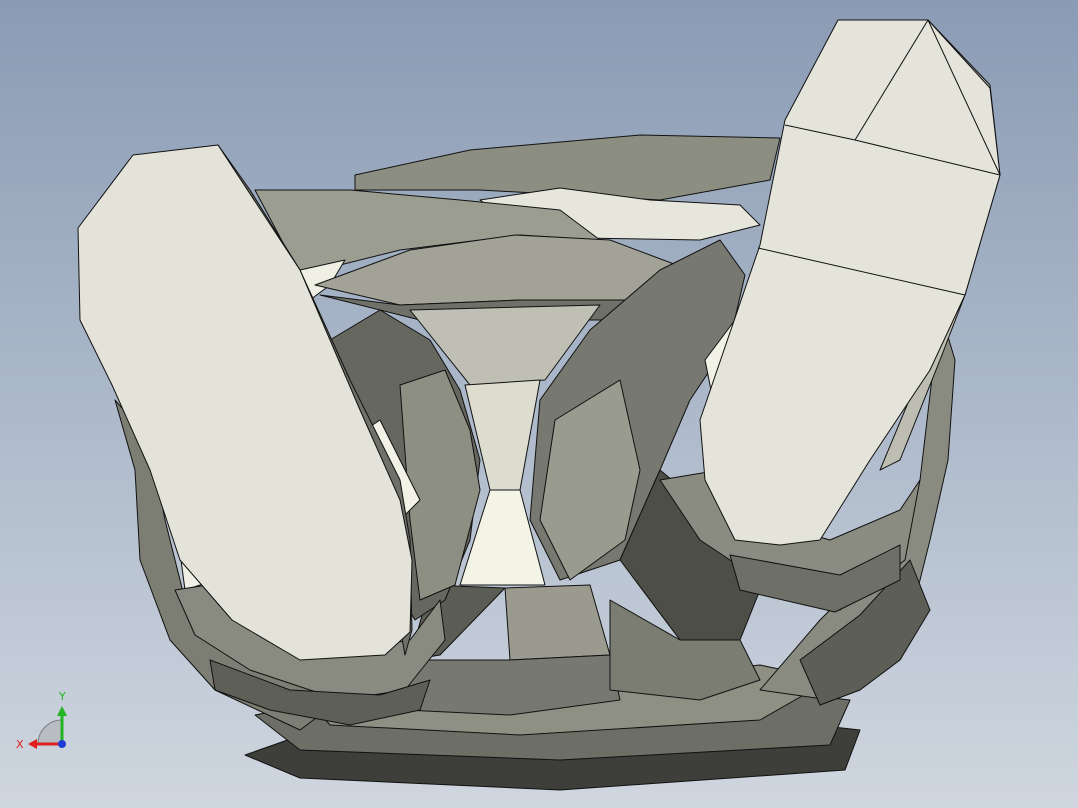 This screenshot has width=1078, height=808. I want to click on coordinate-triad: X Y, so click(41, 720).